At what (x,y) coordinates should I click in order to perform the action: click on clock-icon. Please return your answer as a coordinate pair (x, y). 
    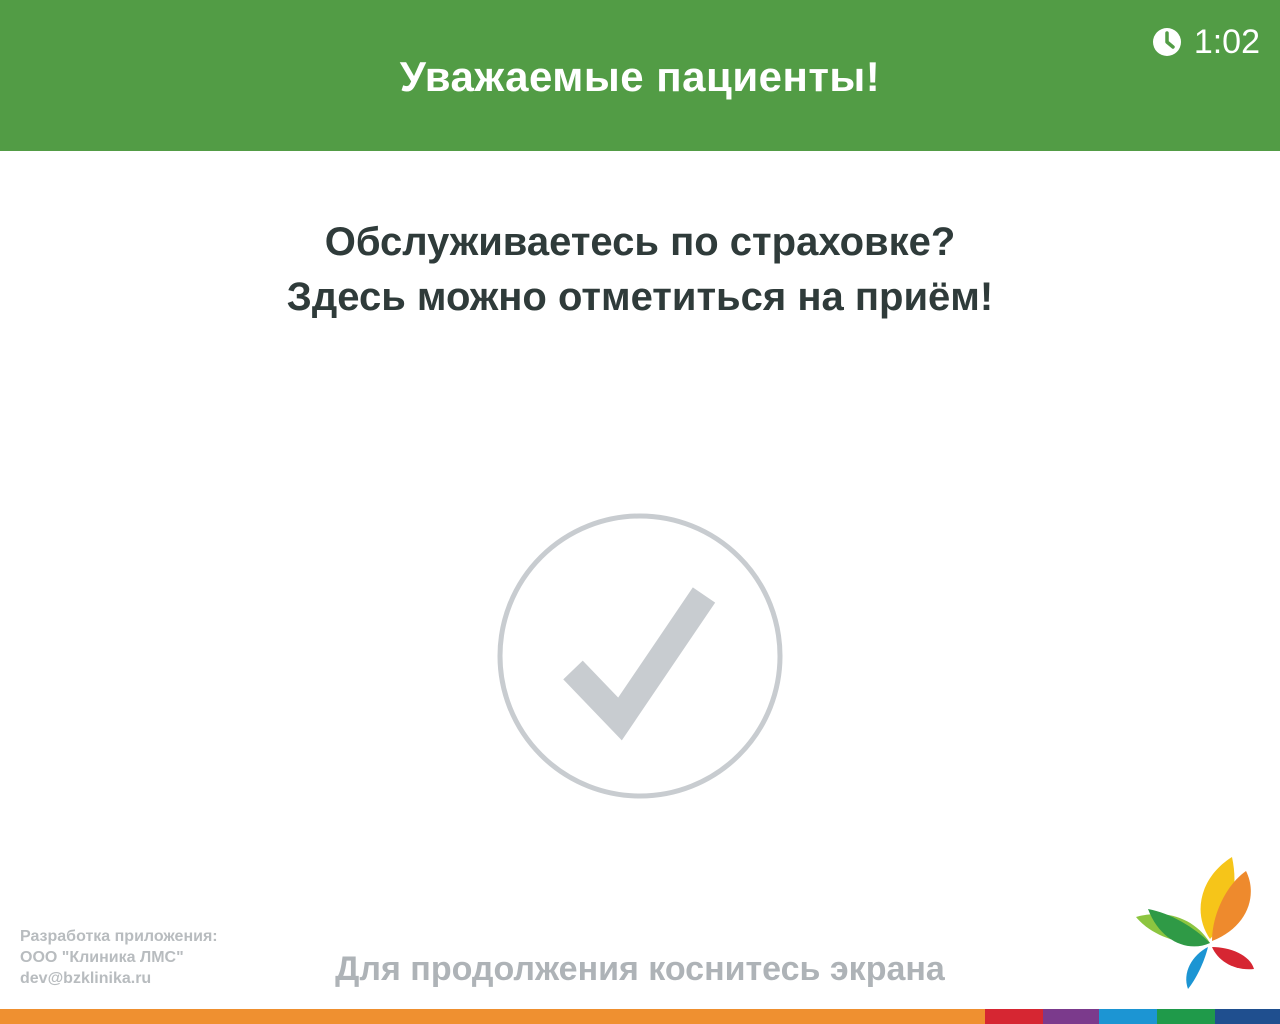
    Looking at the image, I should click on (1166, 42).